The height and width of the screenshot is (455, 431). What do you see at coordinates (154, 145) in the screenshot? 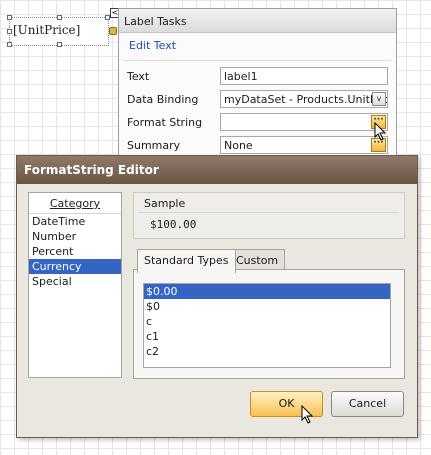
I see `summary-row-label: Summary` at bounding box center [154, 145].